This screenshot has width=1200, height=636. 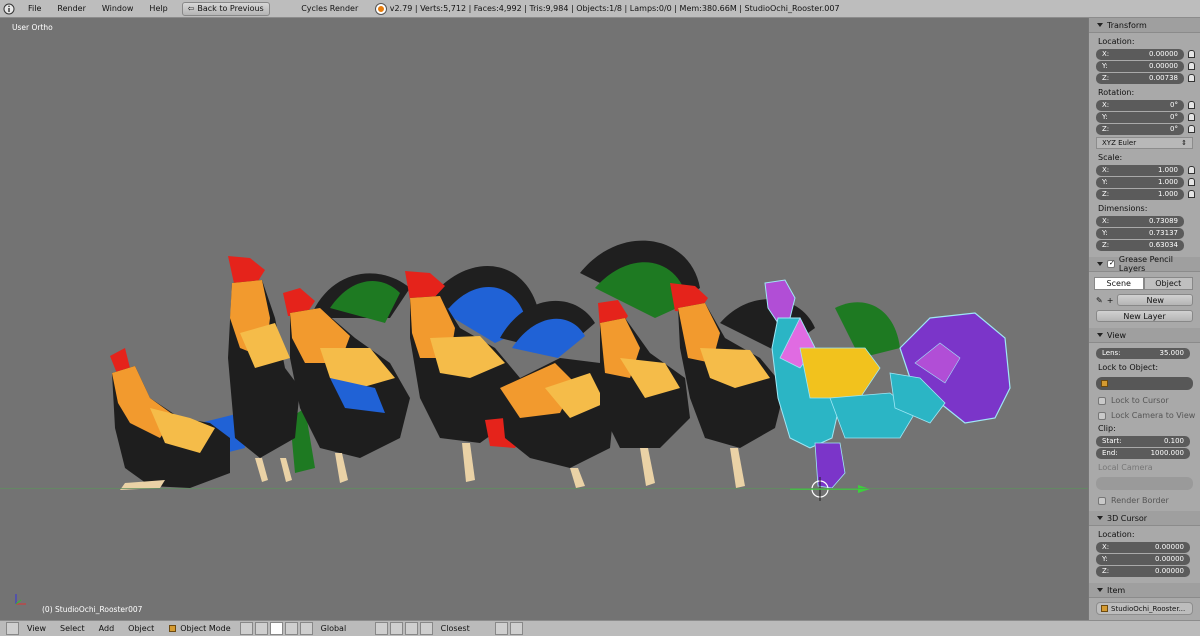 What do you see at coordinates (261, 628) in the screenshot?
I see `pivot-point-icon` at bounding box center [261, 628].